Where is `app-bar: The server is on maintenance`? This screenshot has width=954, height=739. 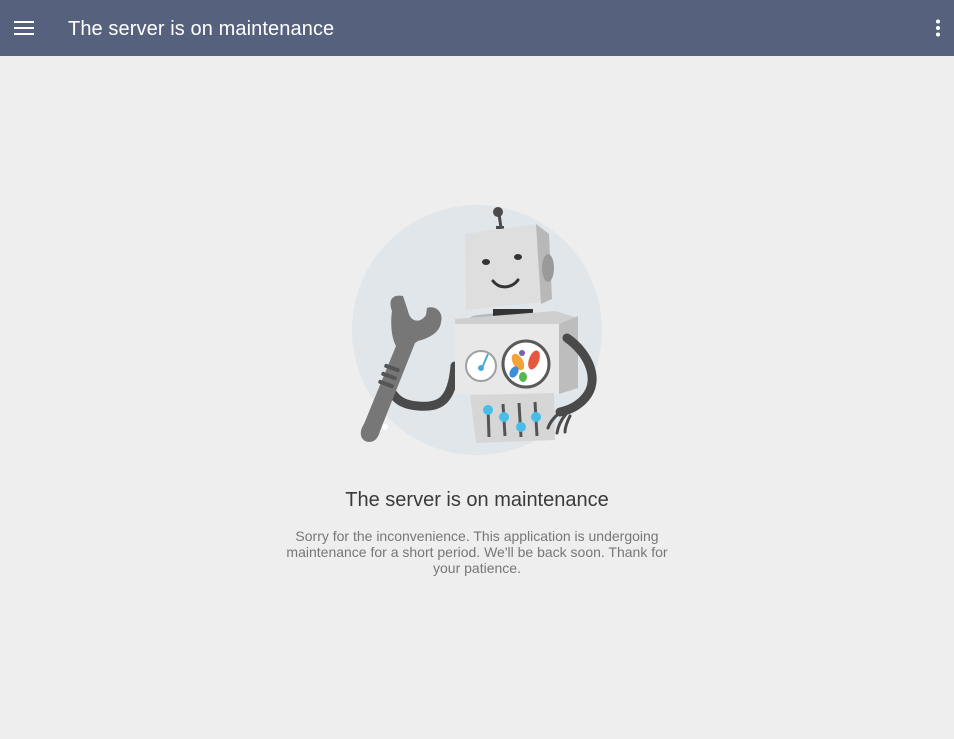 app-bar: The server is on maintenance is located at coordinates (477, 28).